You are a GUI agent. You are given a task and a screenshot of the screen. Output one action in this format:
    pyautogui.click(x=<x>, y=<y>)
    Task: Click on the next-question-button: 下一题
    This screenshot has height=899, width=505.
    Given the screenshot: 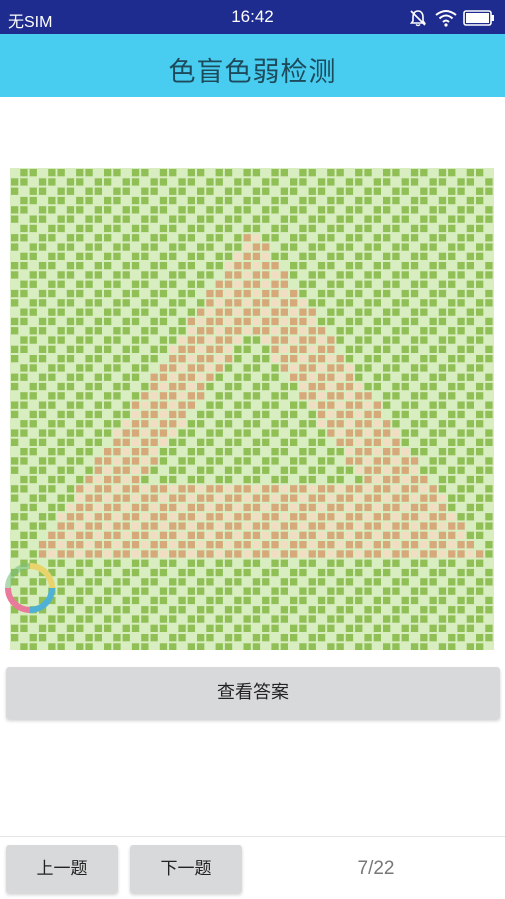 What is the action you would take?
    pyautogui.click(x=186, y=869)
    